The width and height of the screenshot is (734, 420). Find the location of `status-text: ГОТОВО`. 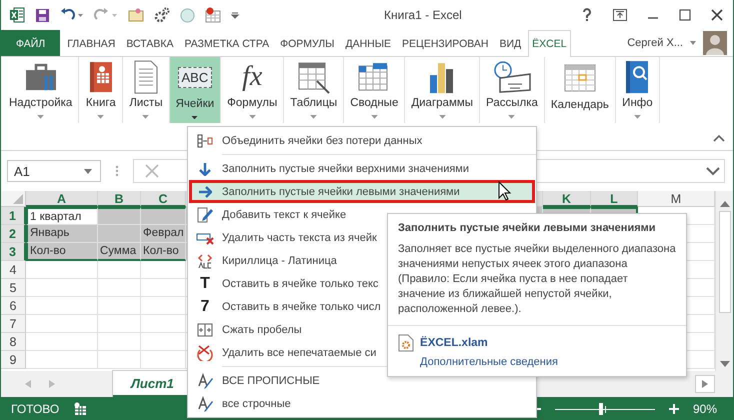

status-text: ГОТОВО is located at coordinates (35, 409).